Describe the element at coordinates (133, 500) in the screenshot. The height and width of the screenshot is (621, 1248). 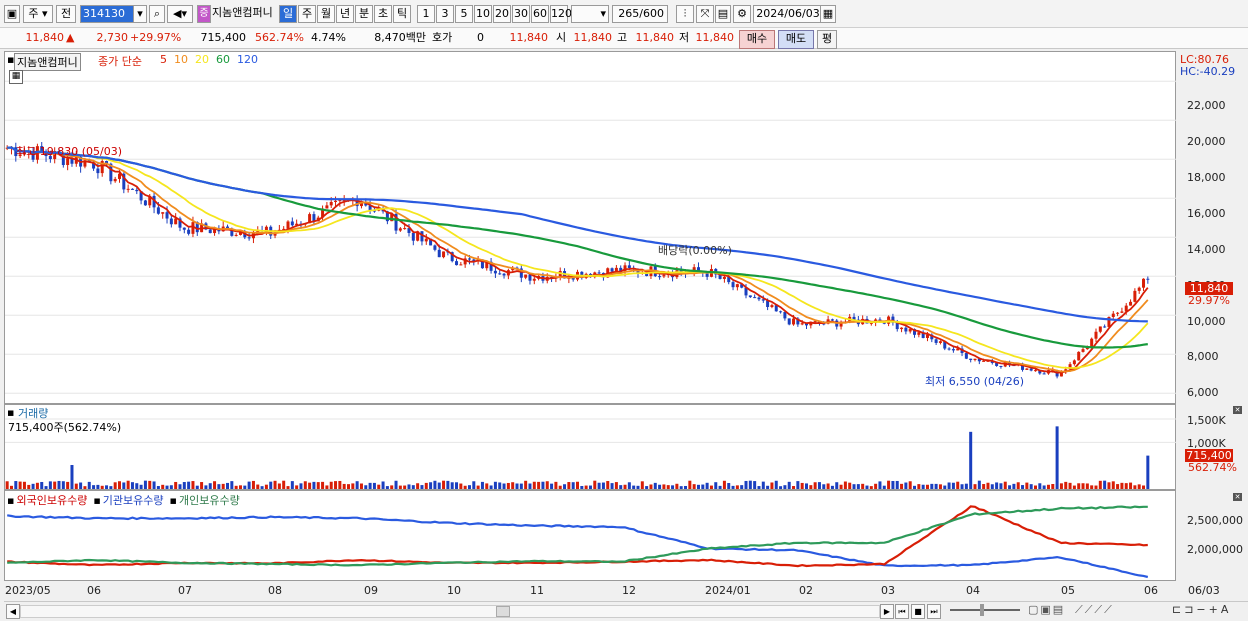
I see `holding-legend-1: 기관보유수량` at that location.